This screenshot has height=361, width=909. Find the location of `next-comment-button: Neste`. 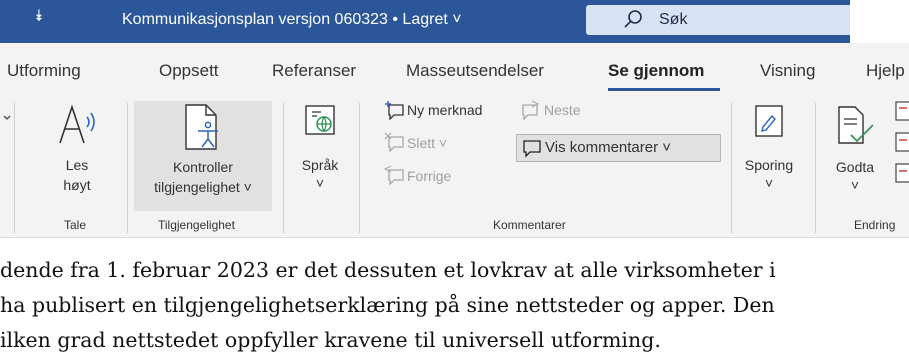

next-comment-button: Neste is located at coordinates (562, 110).